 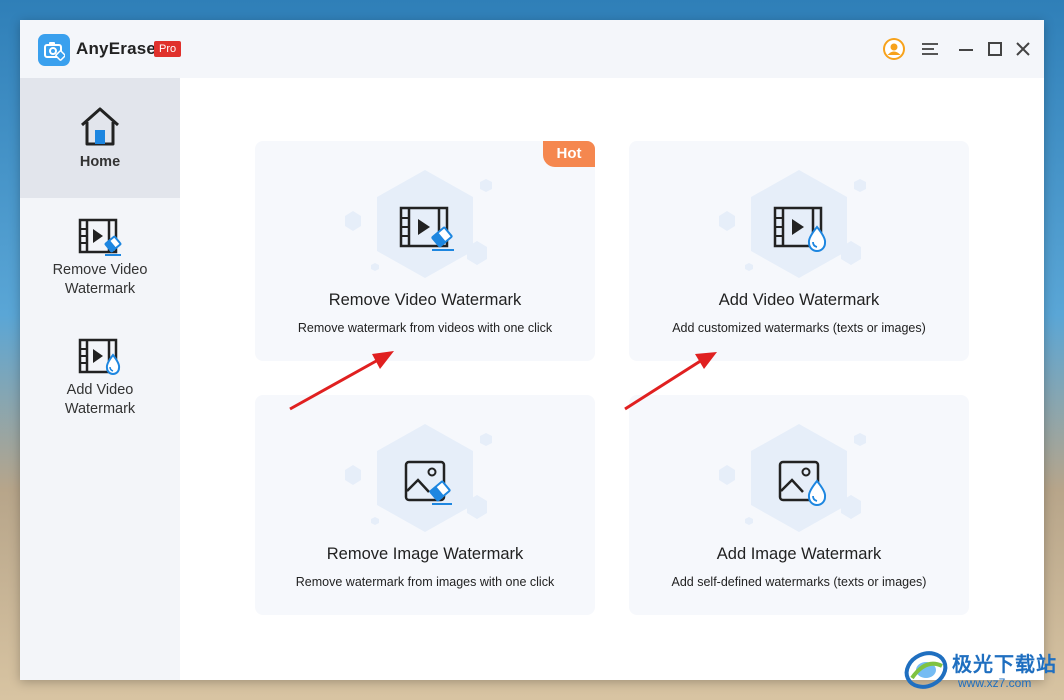 I want to click on account-icon, so click(x=894, y=49).